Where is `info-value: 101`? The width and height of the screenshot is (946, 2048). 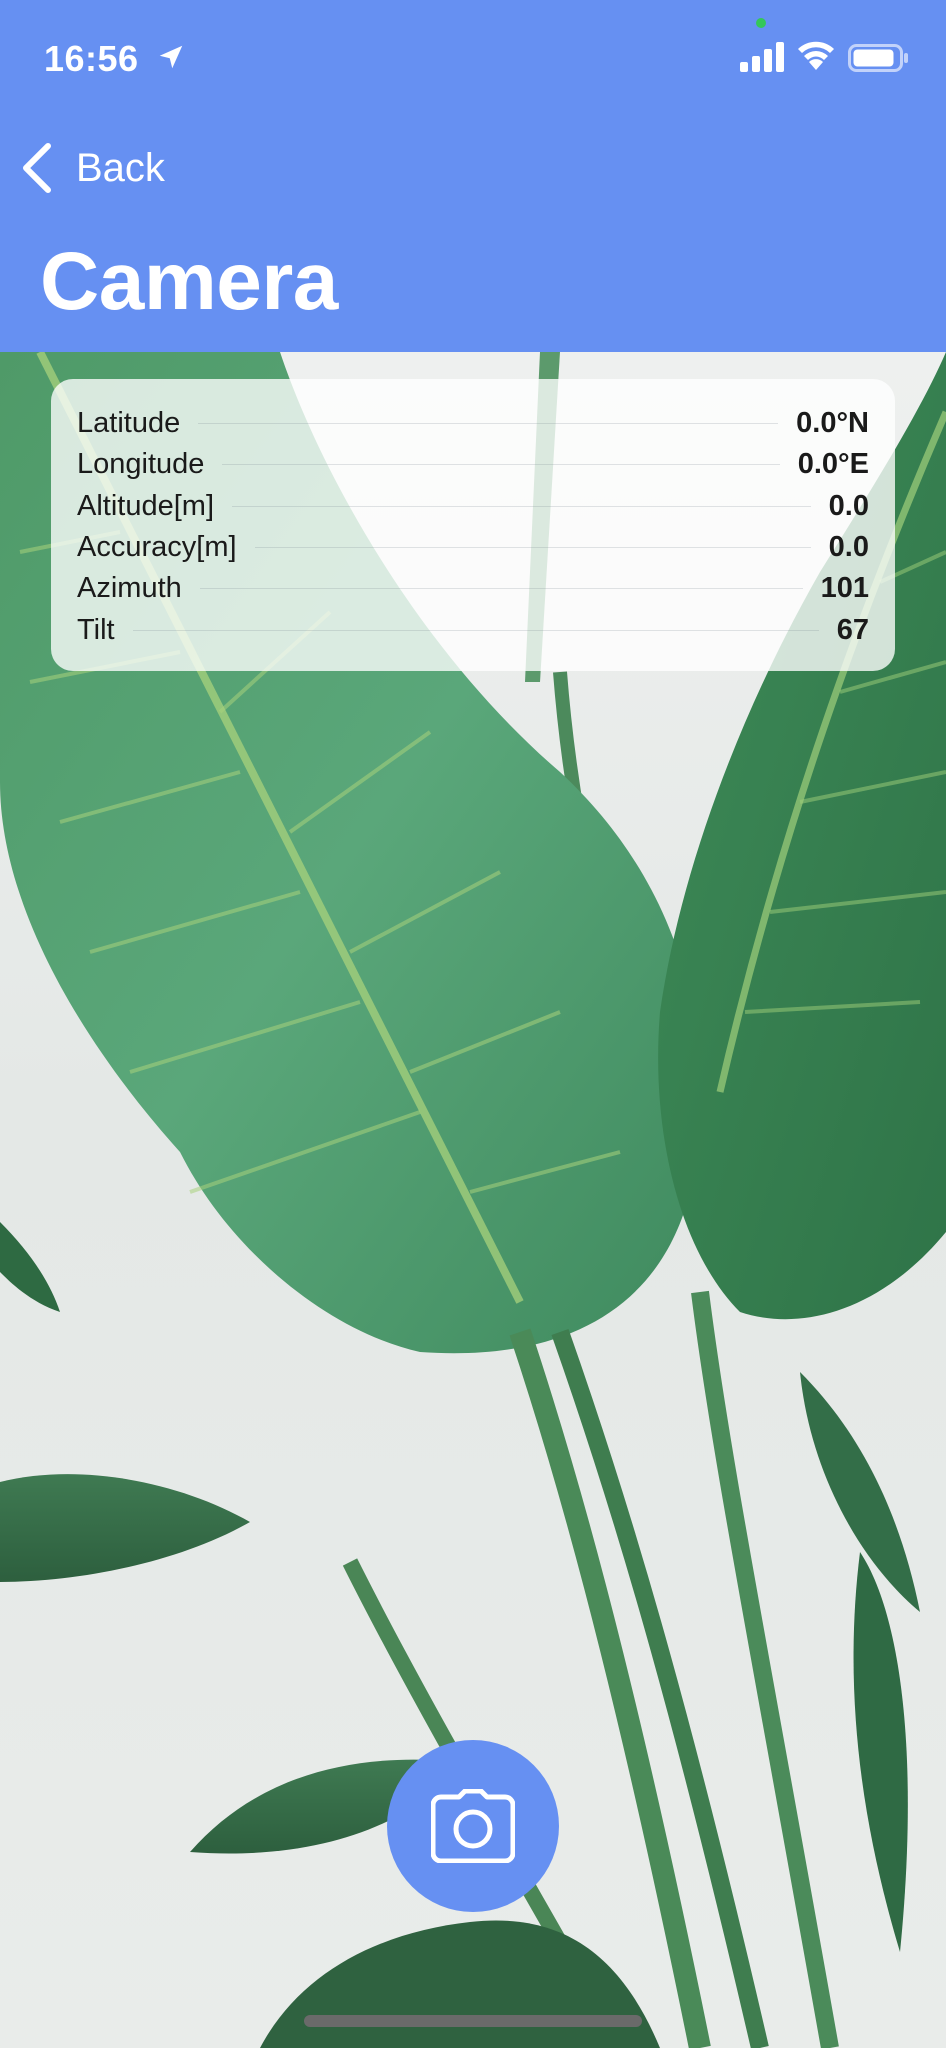 info-value: 101 is located at coordinates (844, 588).